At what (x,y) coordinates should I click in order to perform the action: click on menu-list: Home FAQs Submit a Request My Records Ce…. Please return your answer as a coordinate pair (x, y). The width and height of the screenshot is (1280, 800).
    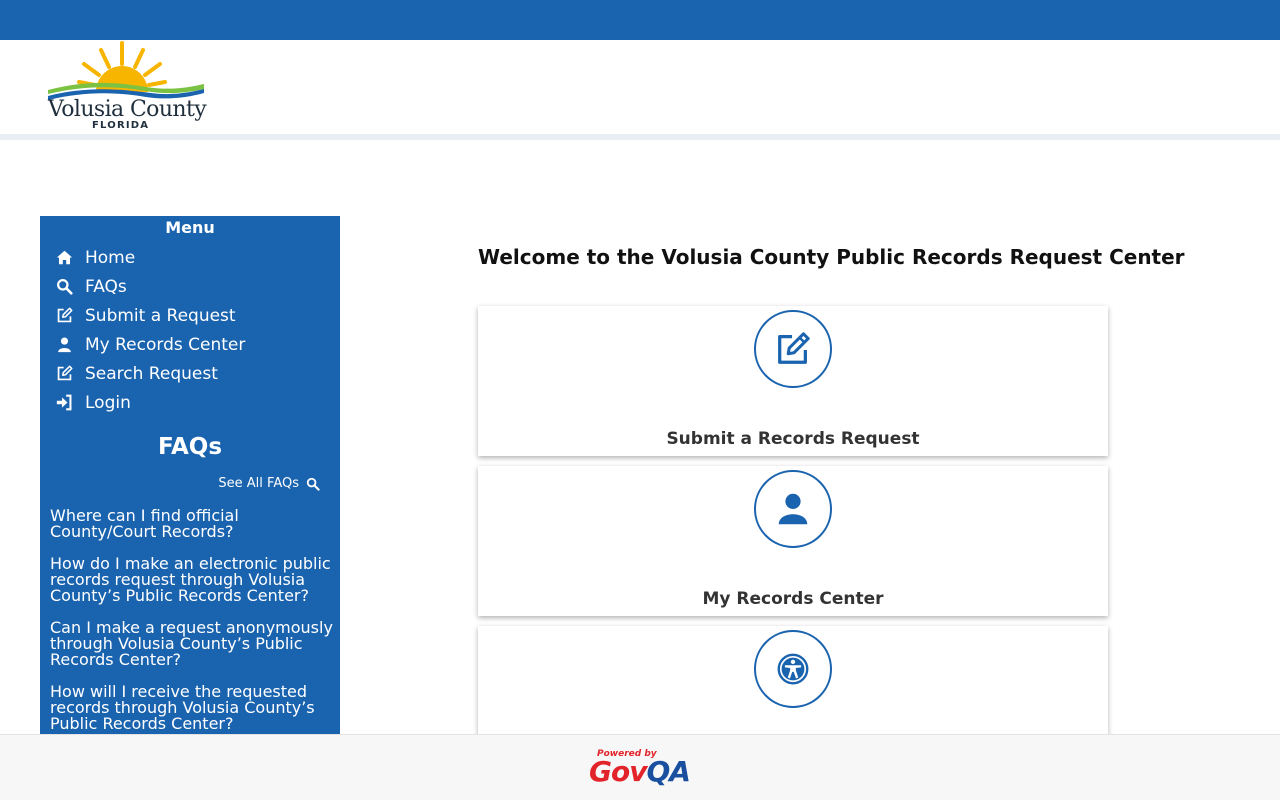
    Looking at the image, I should click on (149, 330).